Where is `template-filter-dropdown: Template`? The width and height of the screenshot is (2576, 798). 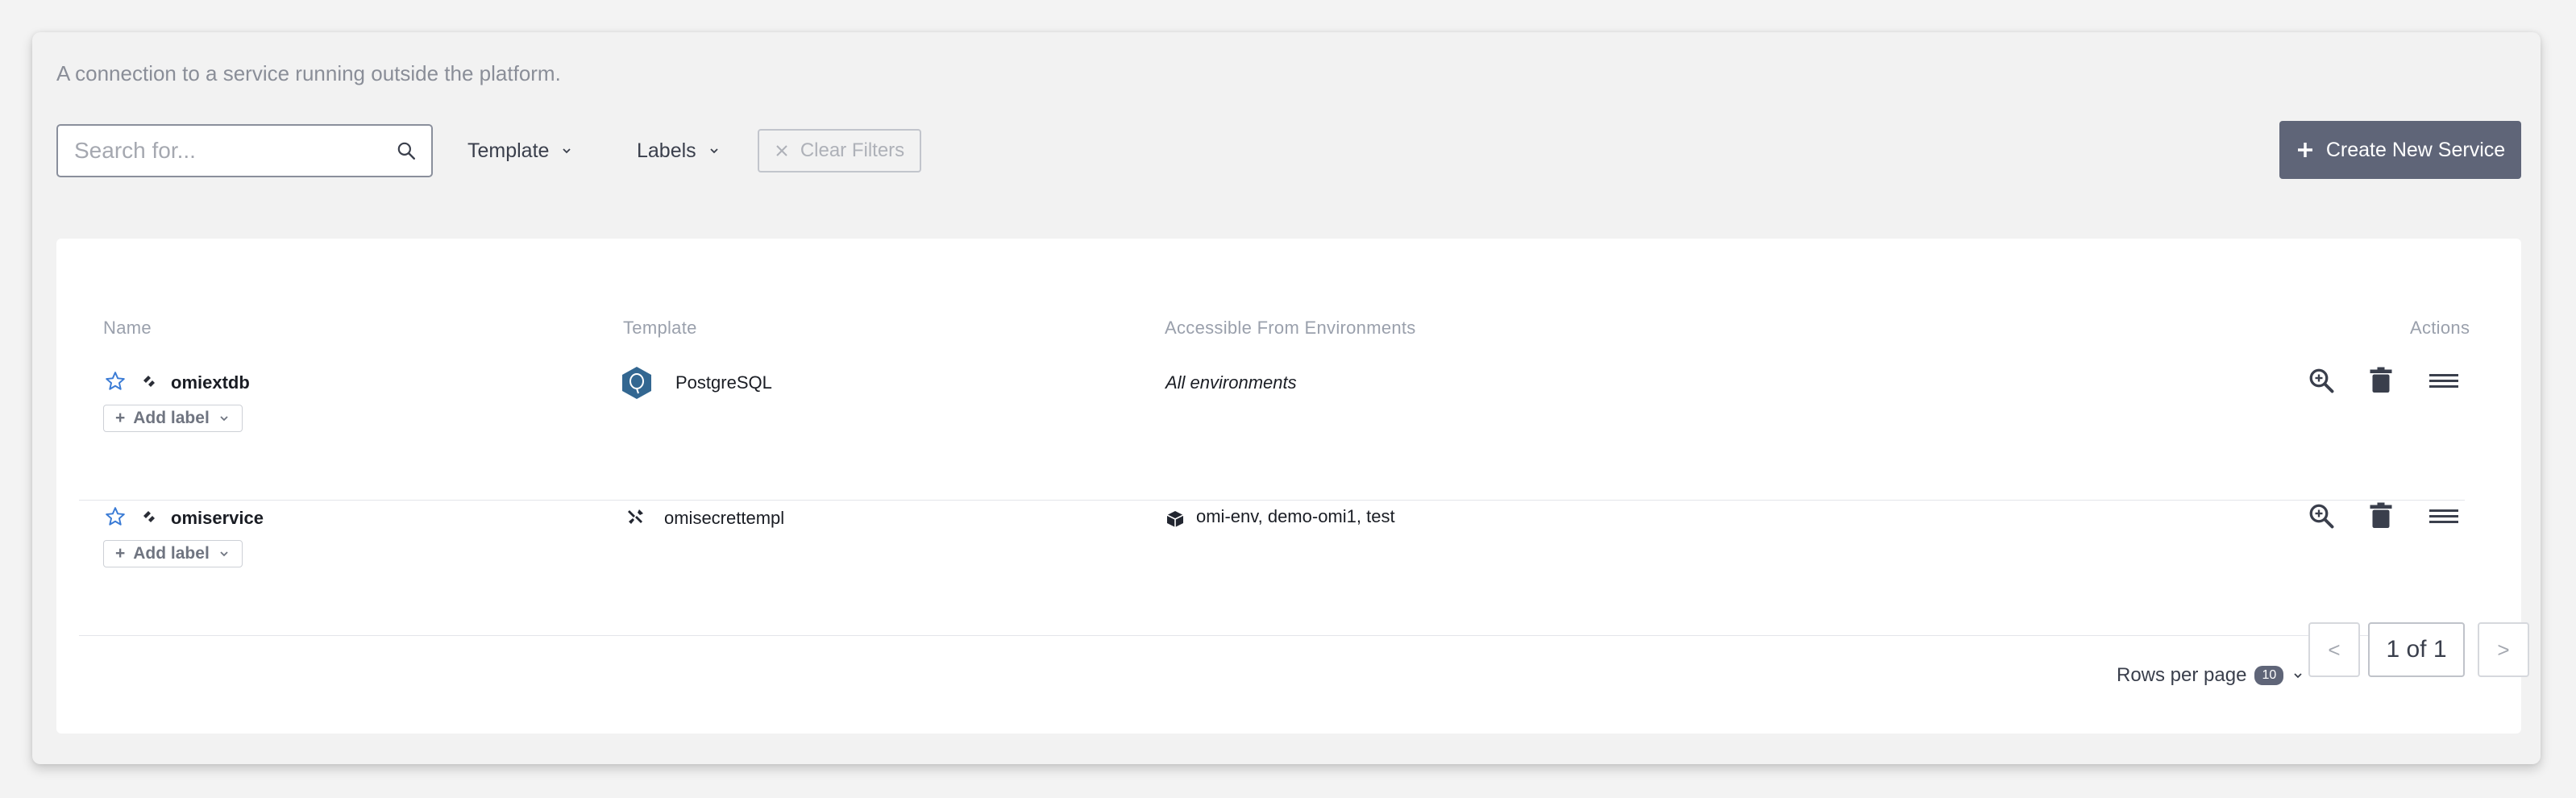
template-filter-dropdown: Template is located at coordinates (520, 151).